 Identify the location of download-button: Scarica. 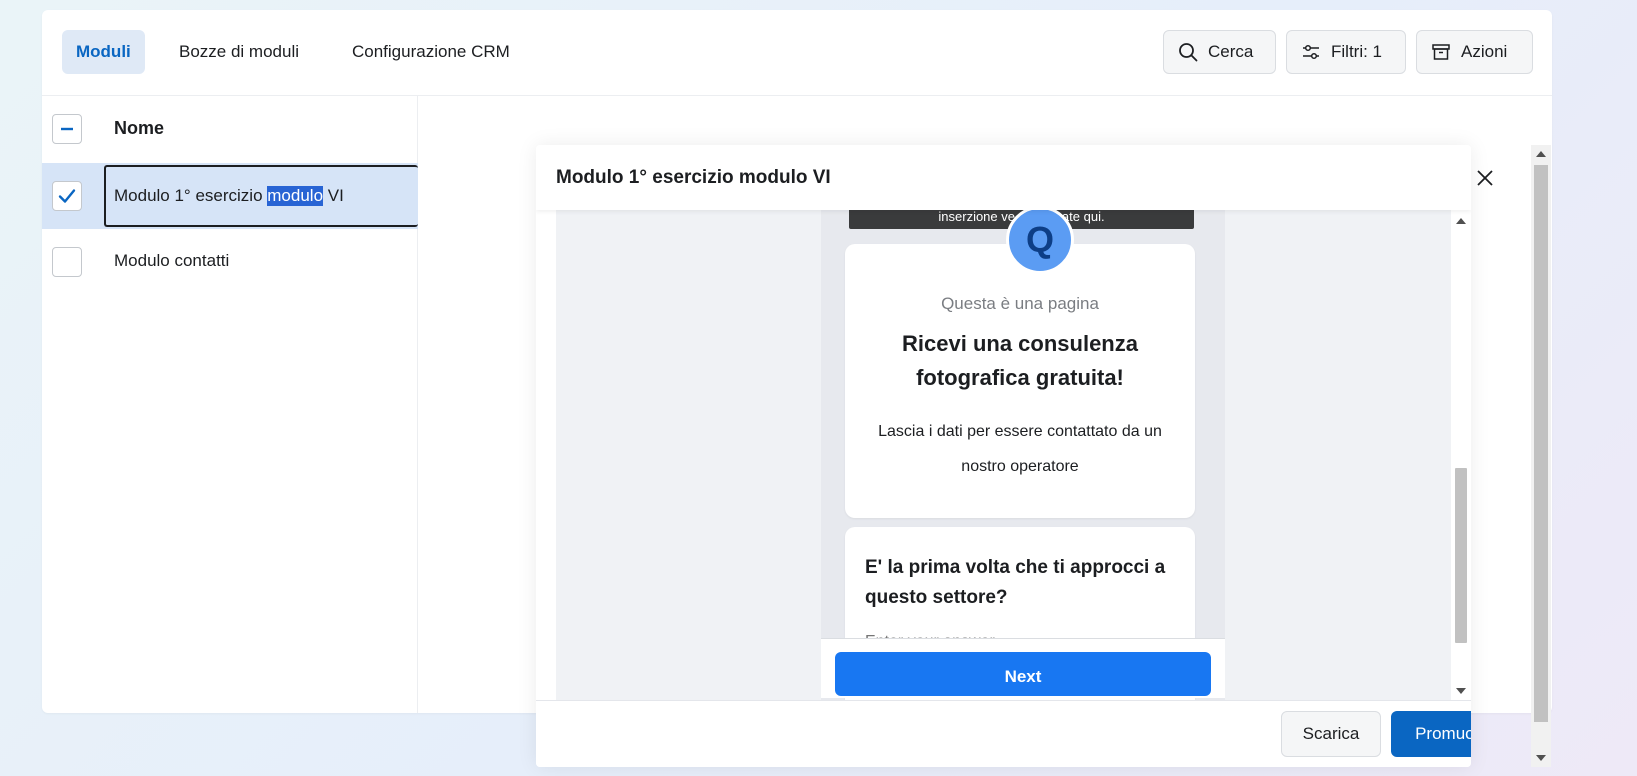
(1331, 734).